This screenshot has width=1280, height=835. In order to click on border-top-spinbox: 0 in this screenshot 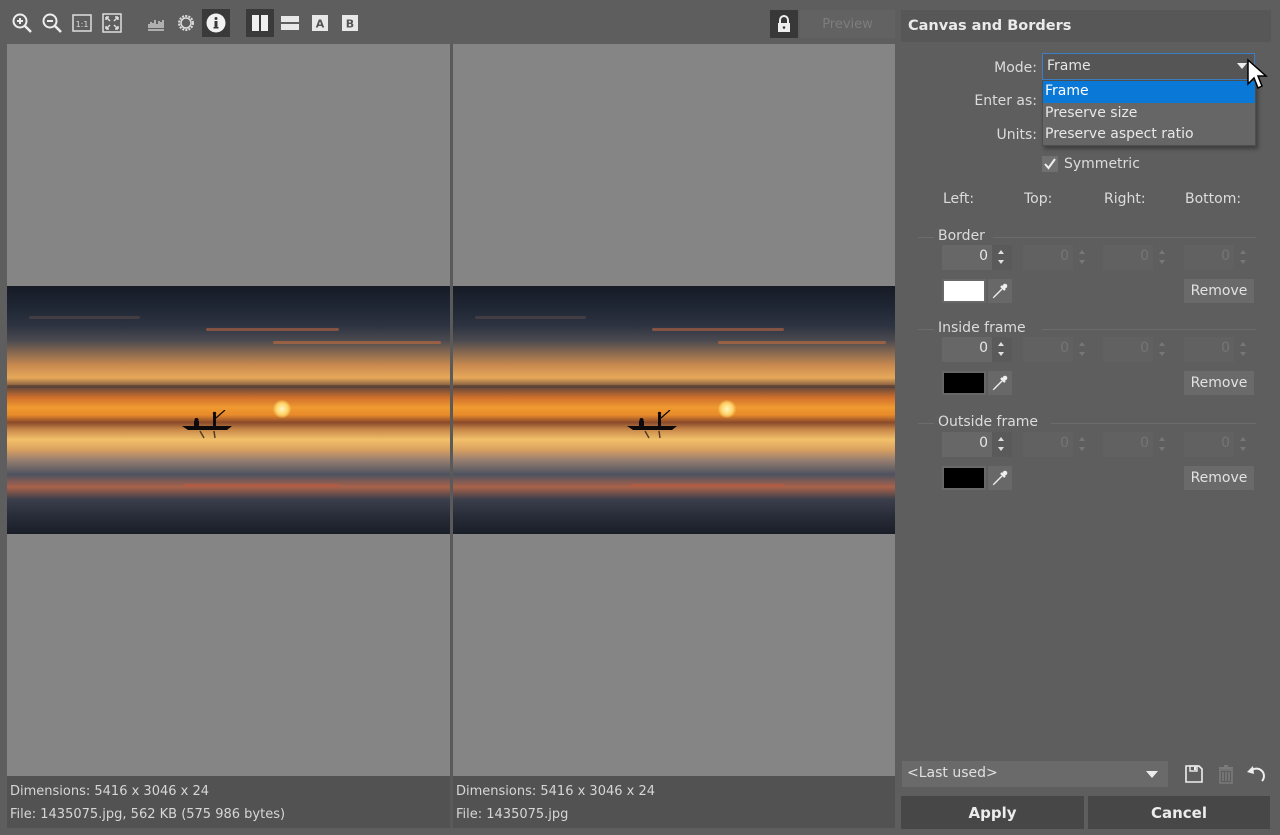, I will do `click(1058, 257)`.